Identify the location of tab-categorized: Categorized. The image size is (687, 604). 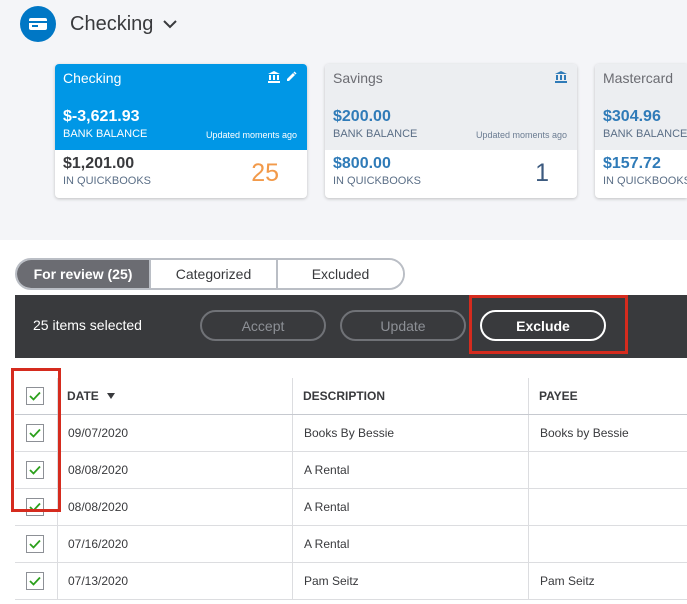
(212, 274).